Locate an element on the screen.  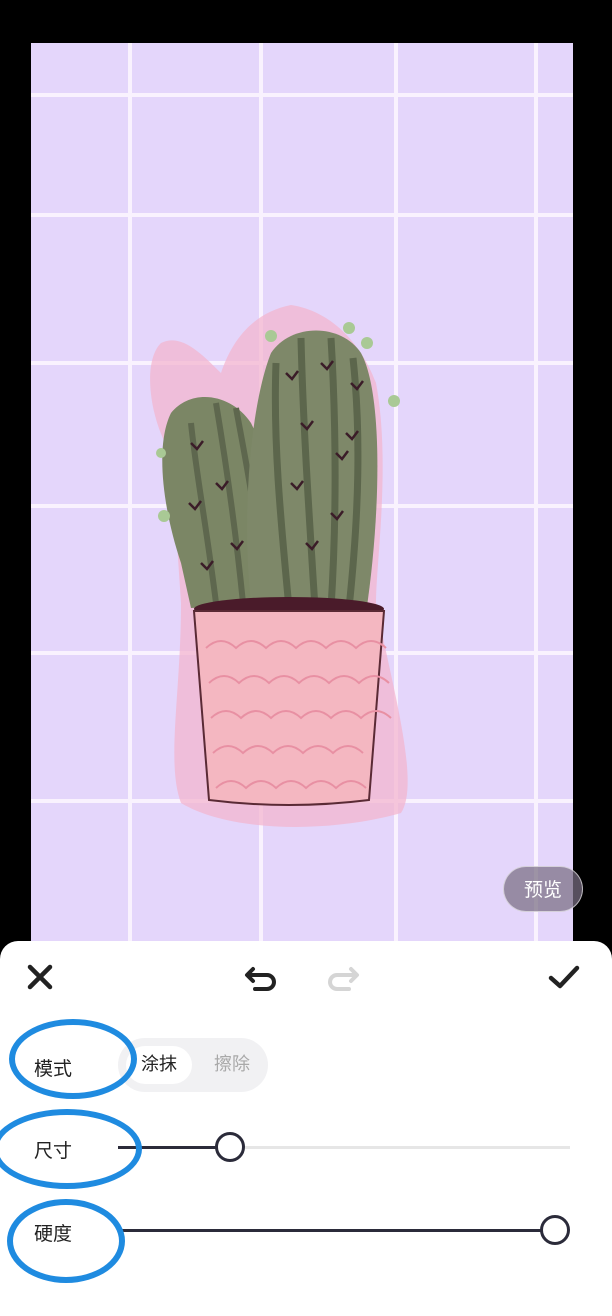
undo-icon is located at coordinates (261, 977).